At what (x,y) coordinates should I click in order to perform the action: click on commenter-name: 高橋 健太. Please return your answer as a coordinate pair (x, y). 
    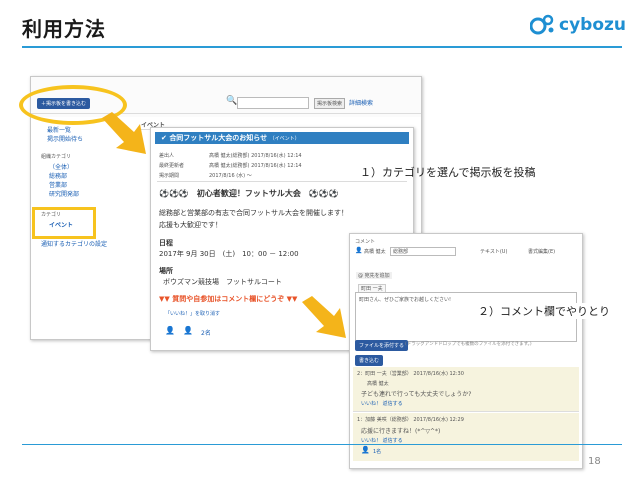
    Looking at the image, I should click on (375, 252).